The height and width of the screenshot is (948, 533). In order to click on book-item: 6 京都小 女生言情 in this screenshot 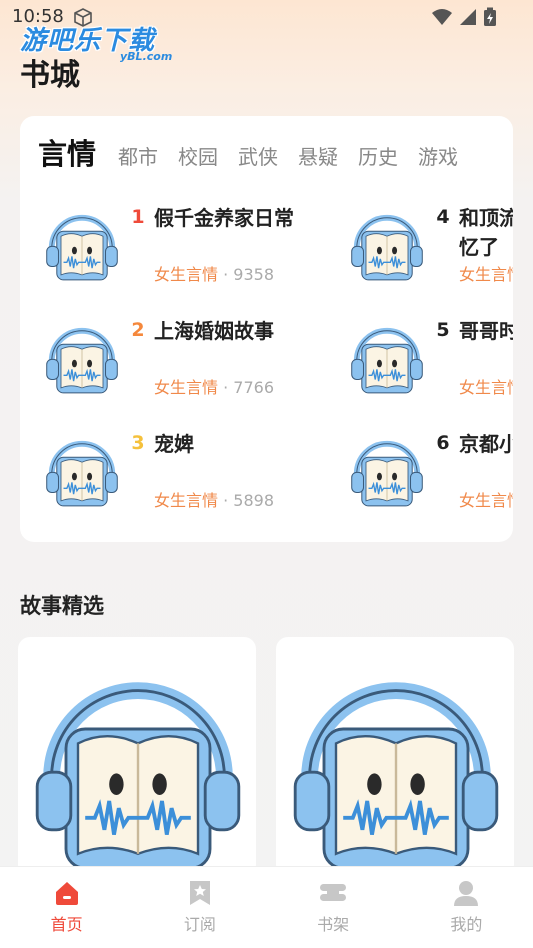, I will do `click(429, 482)`.